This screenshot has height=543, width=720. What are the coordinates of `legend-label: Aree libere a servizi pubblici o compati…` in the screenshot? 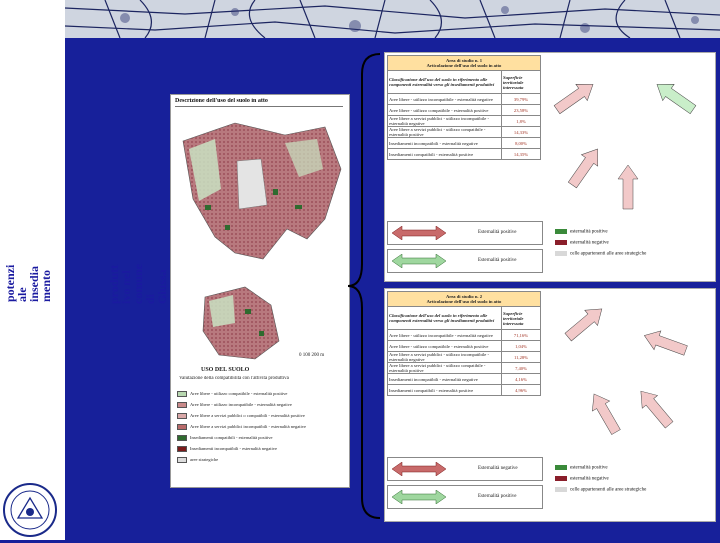 It's located at (247, 416).